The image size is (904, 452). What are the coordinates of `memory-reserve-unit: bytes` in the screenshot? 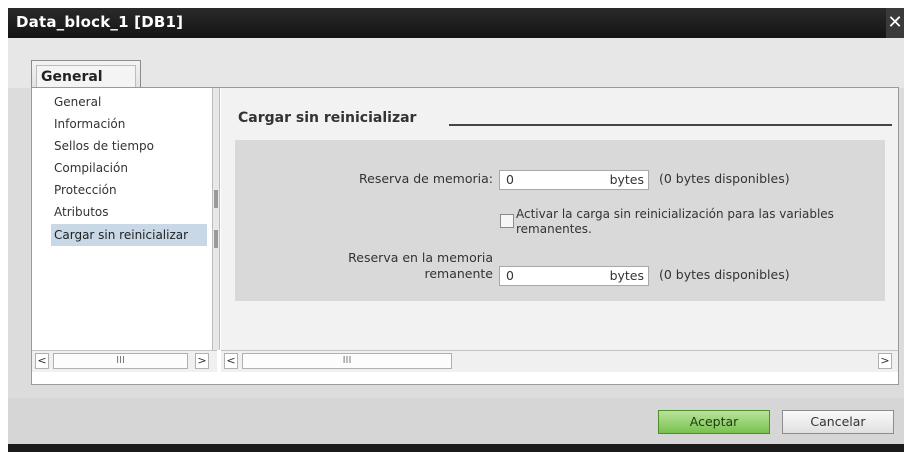 It's located at (626, 179).